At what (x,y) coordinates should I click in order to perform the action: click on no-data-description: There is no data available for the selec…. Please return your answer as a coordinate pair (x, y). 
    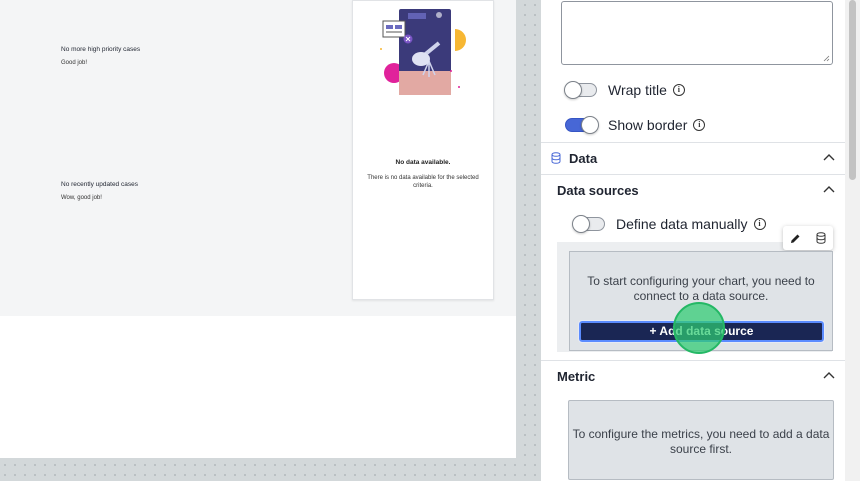
    Looking at the image, I should click on (423, 182).